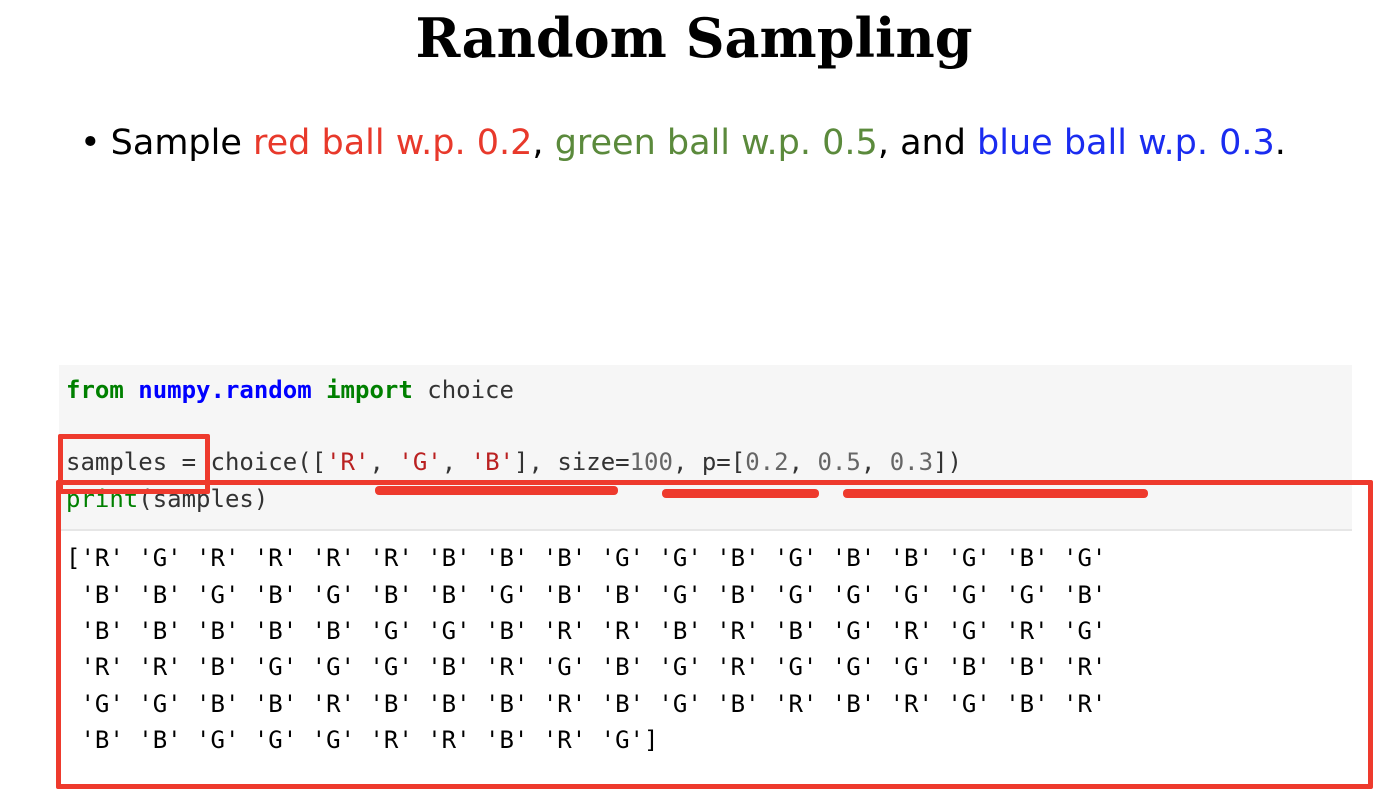 This screenshot has width=1388, height=800. What do you see at coordinates (492, 462) in the screenshot?
I see `string-b: 'B'` at bounding box center [492, 462].